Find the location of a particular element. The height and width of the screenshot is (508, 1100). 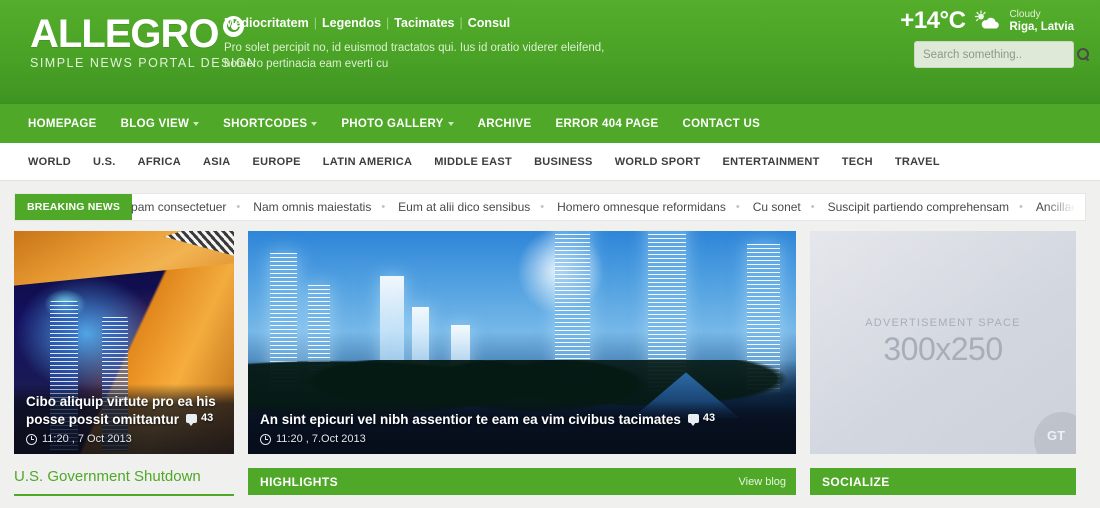

subnav-item-asia: ASIA is located at coordinates (216, 162).